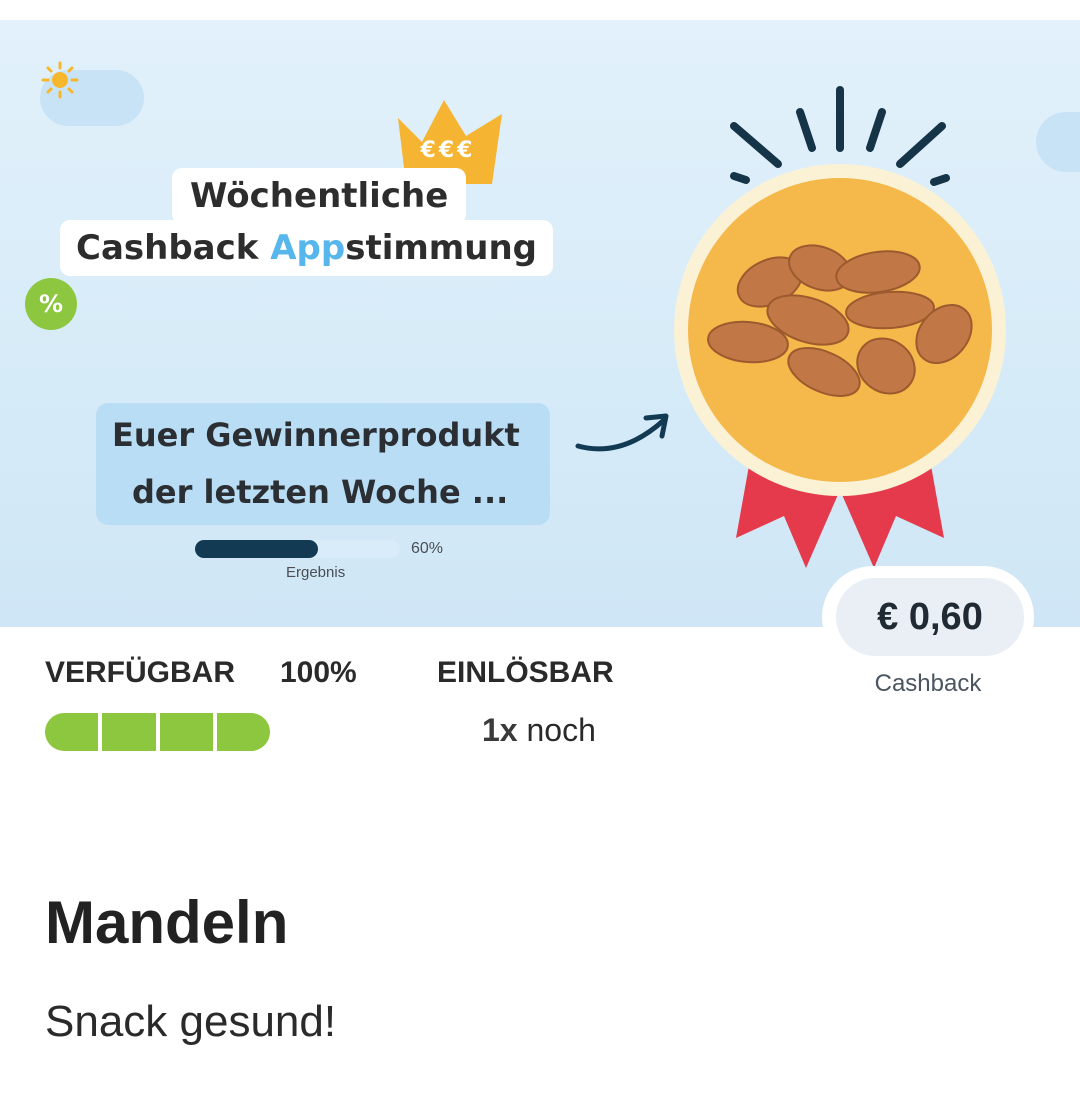  What do you see at coordinates (427, 548) in the screenshot?
I see `result-percent: 60%` at bounding box center [427, 548].